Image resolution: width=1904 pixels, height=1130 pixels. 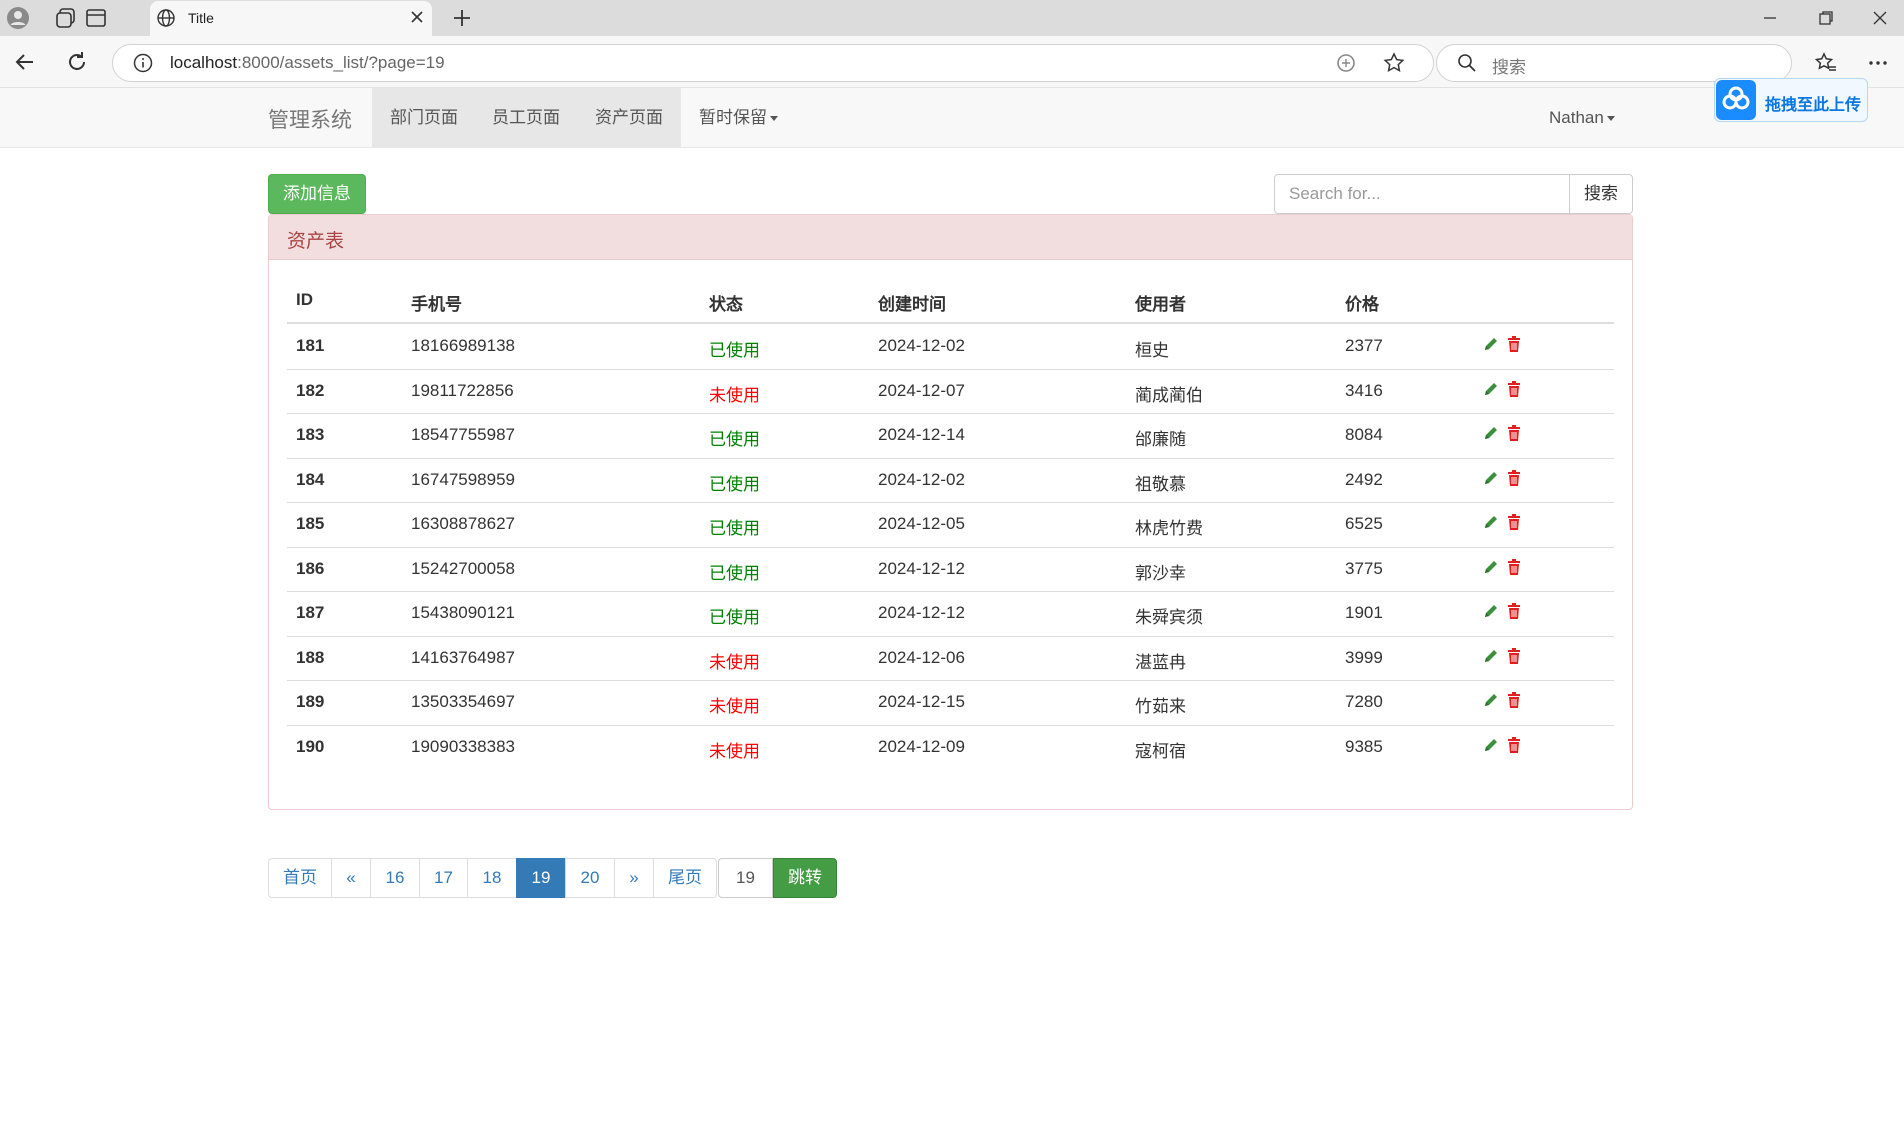 What do you see at coordinates (443, 878) in the screenshot?
I see `page-17: 17` at bounding box center [443, 878].